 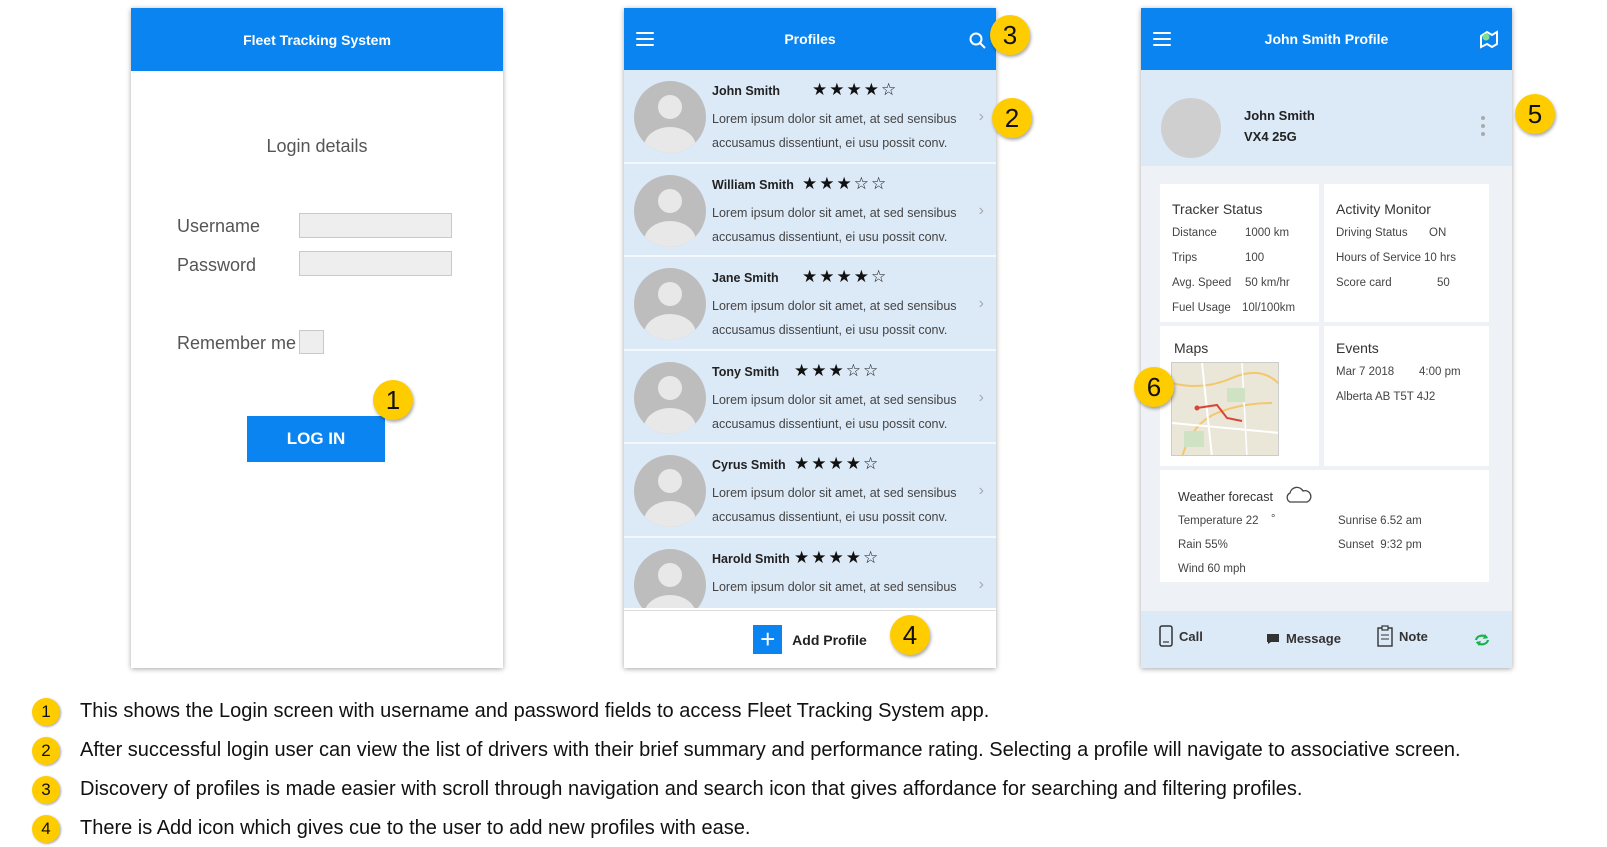 What do you see at coordinates (745, 278) in the screenshot?
I see `profile-name: Jane Smith` at bounding box center [745, 278].